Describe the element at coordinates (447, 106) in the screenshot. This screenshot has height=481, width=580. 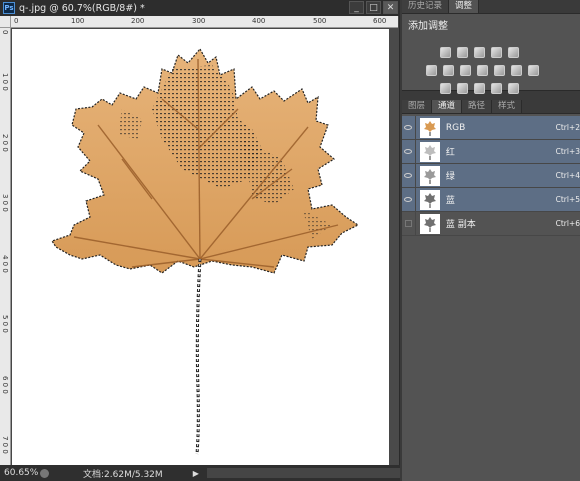
I see `tab-channels: 通道` at that location.